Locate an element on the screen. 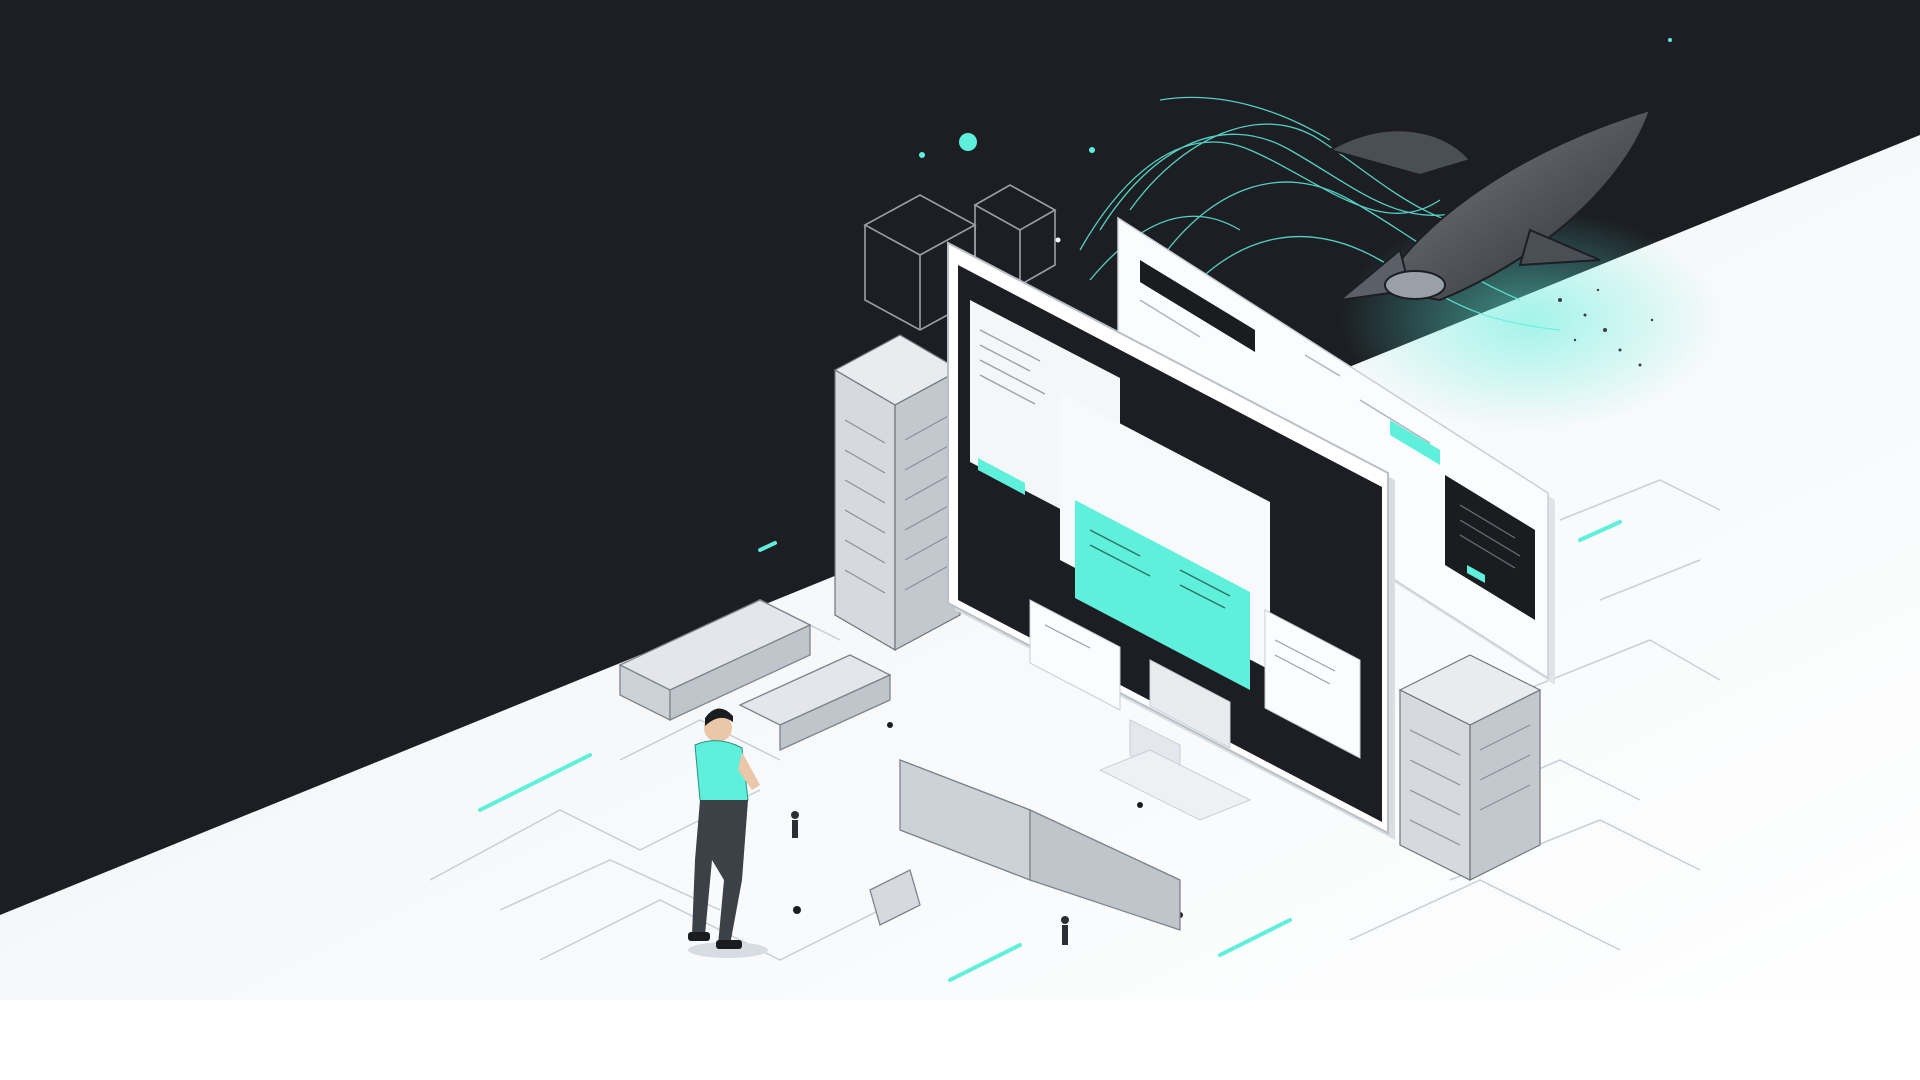  bottom-fade is located at coordinates (960, 1040).